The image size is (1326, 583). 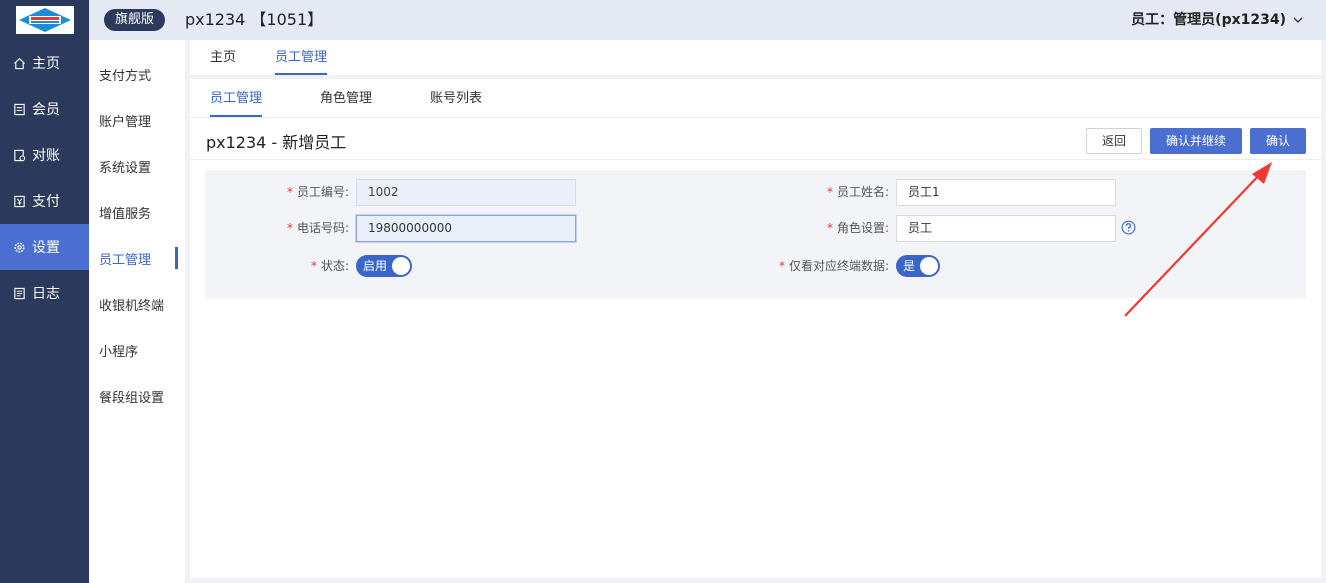 What do you see at coordinates (1208, 20) in the screenshot?
I see `user-name: 员工：管理员(px1234)` at bounding box center [1208, 20].